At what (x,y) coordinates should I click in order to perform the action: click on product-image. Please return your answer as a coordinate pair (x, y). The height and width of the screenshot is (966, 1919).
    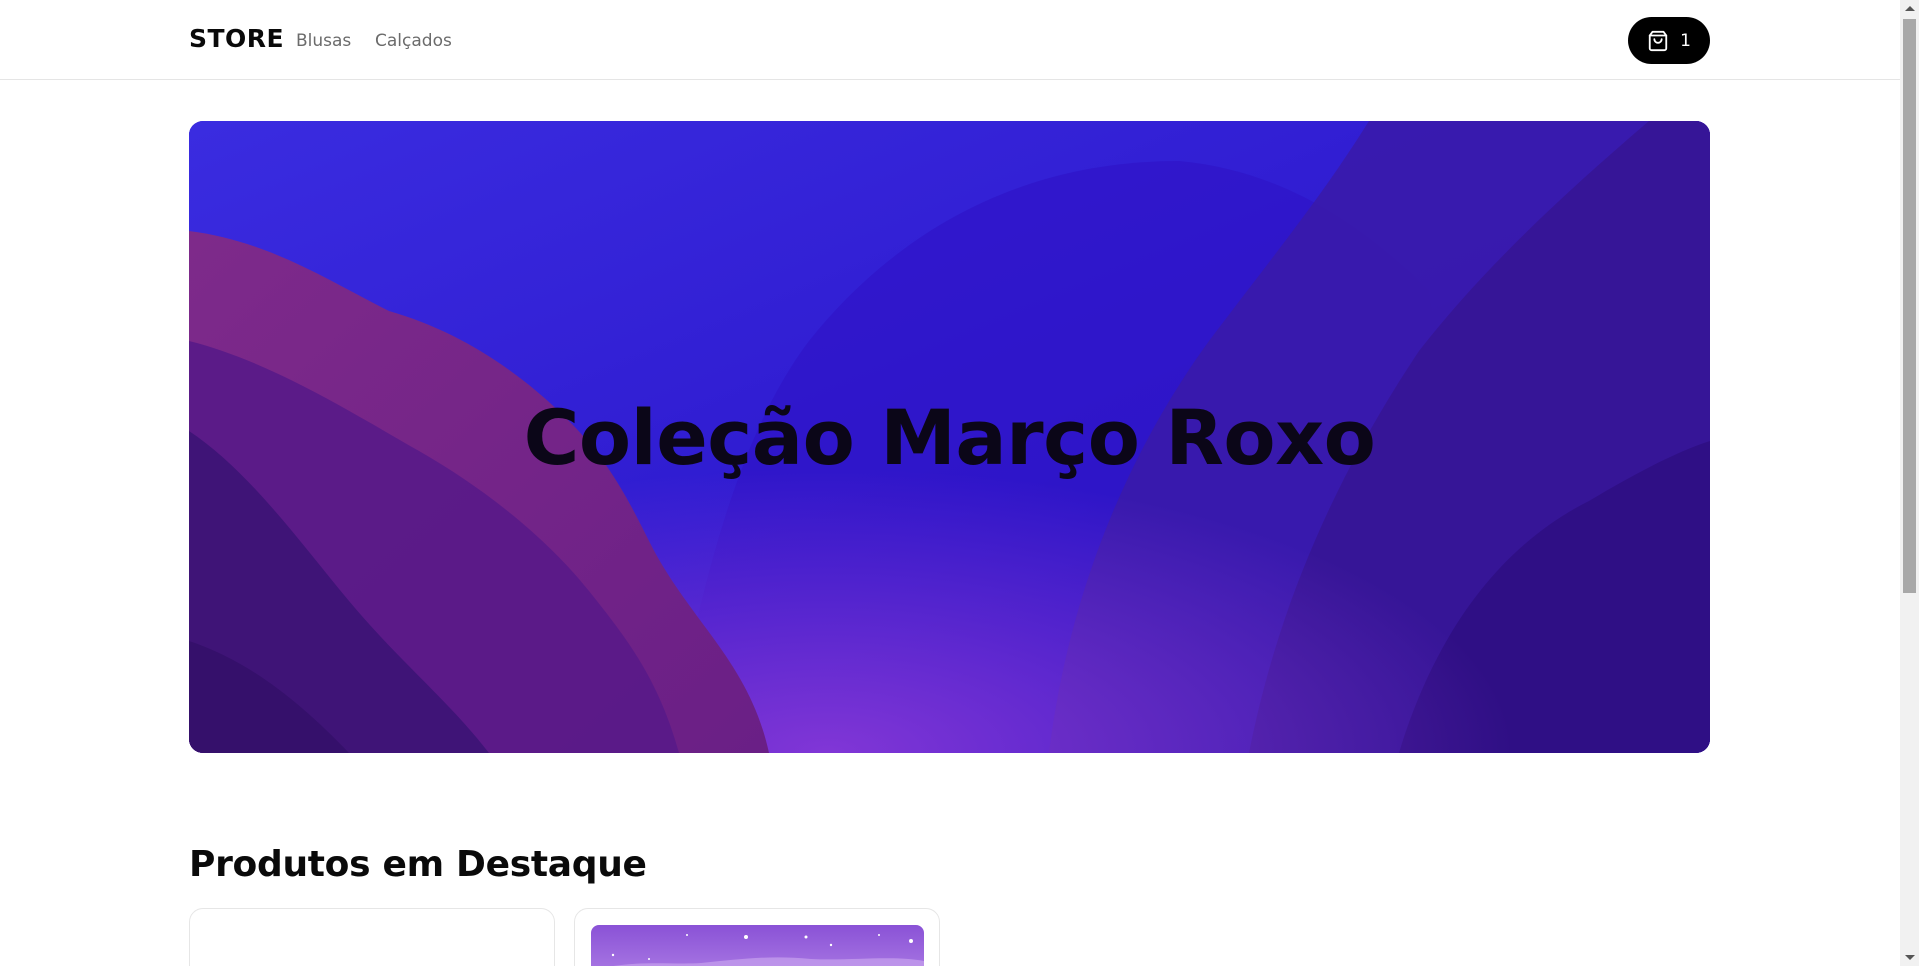
    Looking at the image, I should click on (757, 945).